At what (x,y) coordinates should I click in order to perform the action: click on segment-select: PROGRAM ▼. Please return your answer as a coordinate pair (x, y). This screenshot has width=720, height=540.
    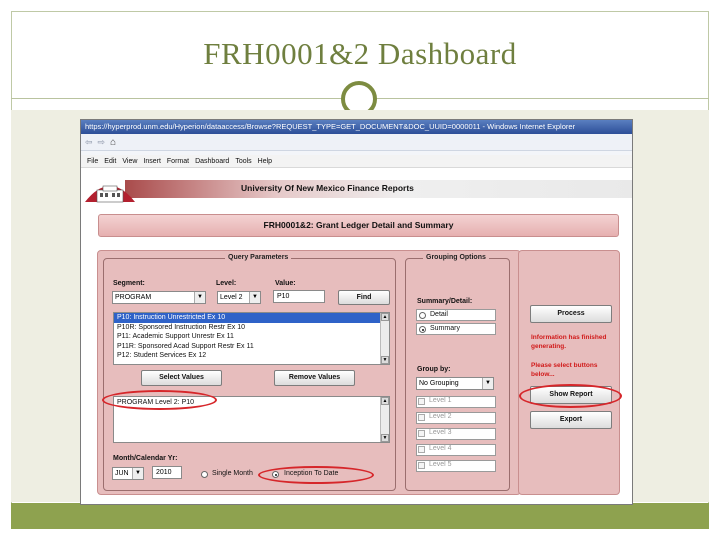
    Looking at the image, I should click on (159, 297).